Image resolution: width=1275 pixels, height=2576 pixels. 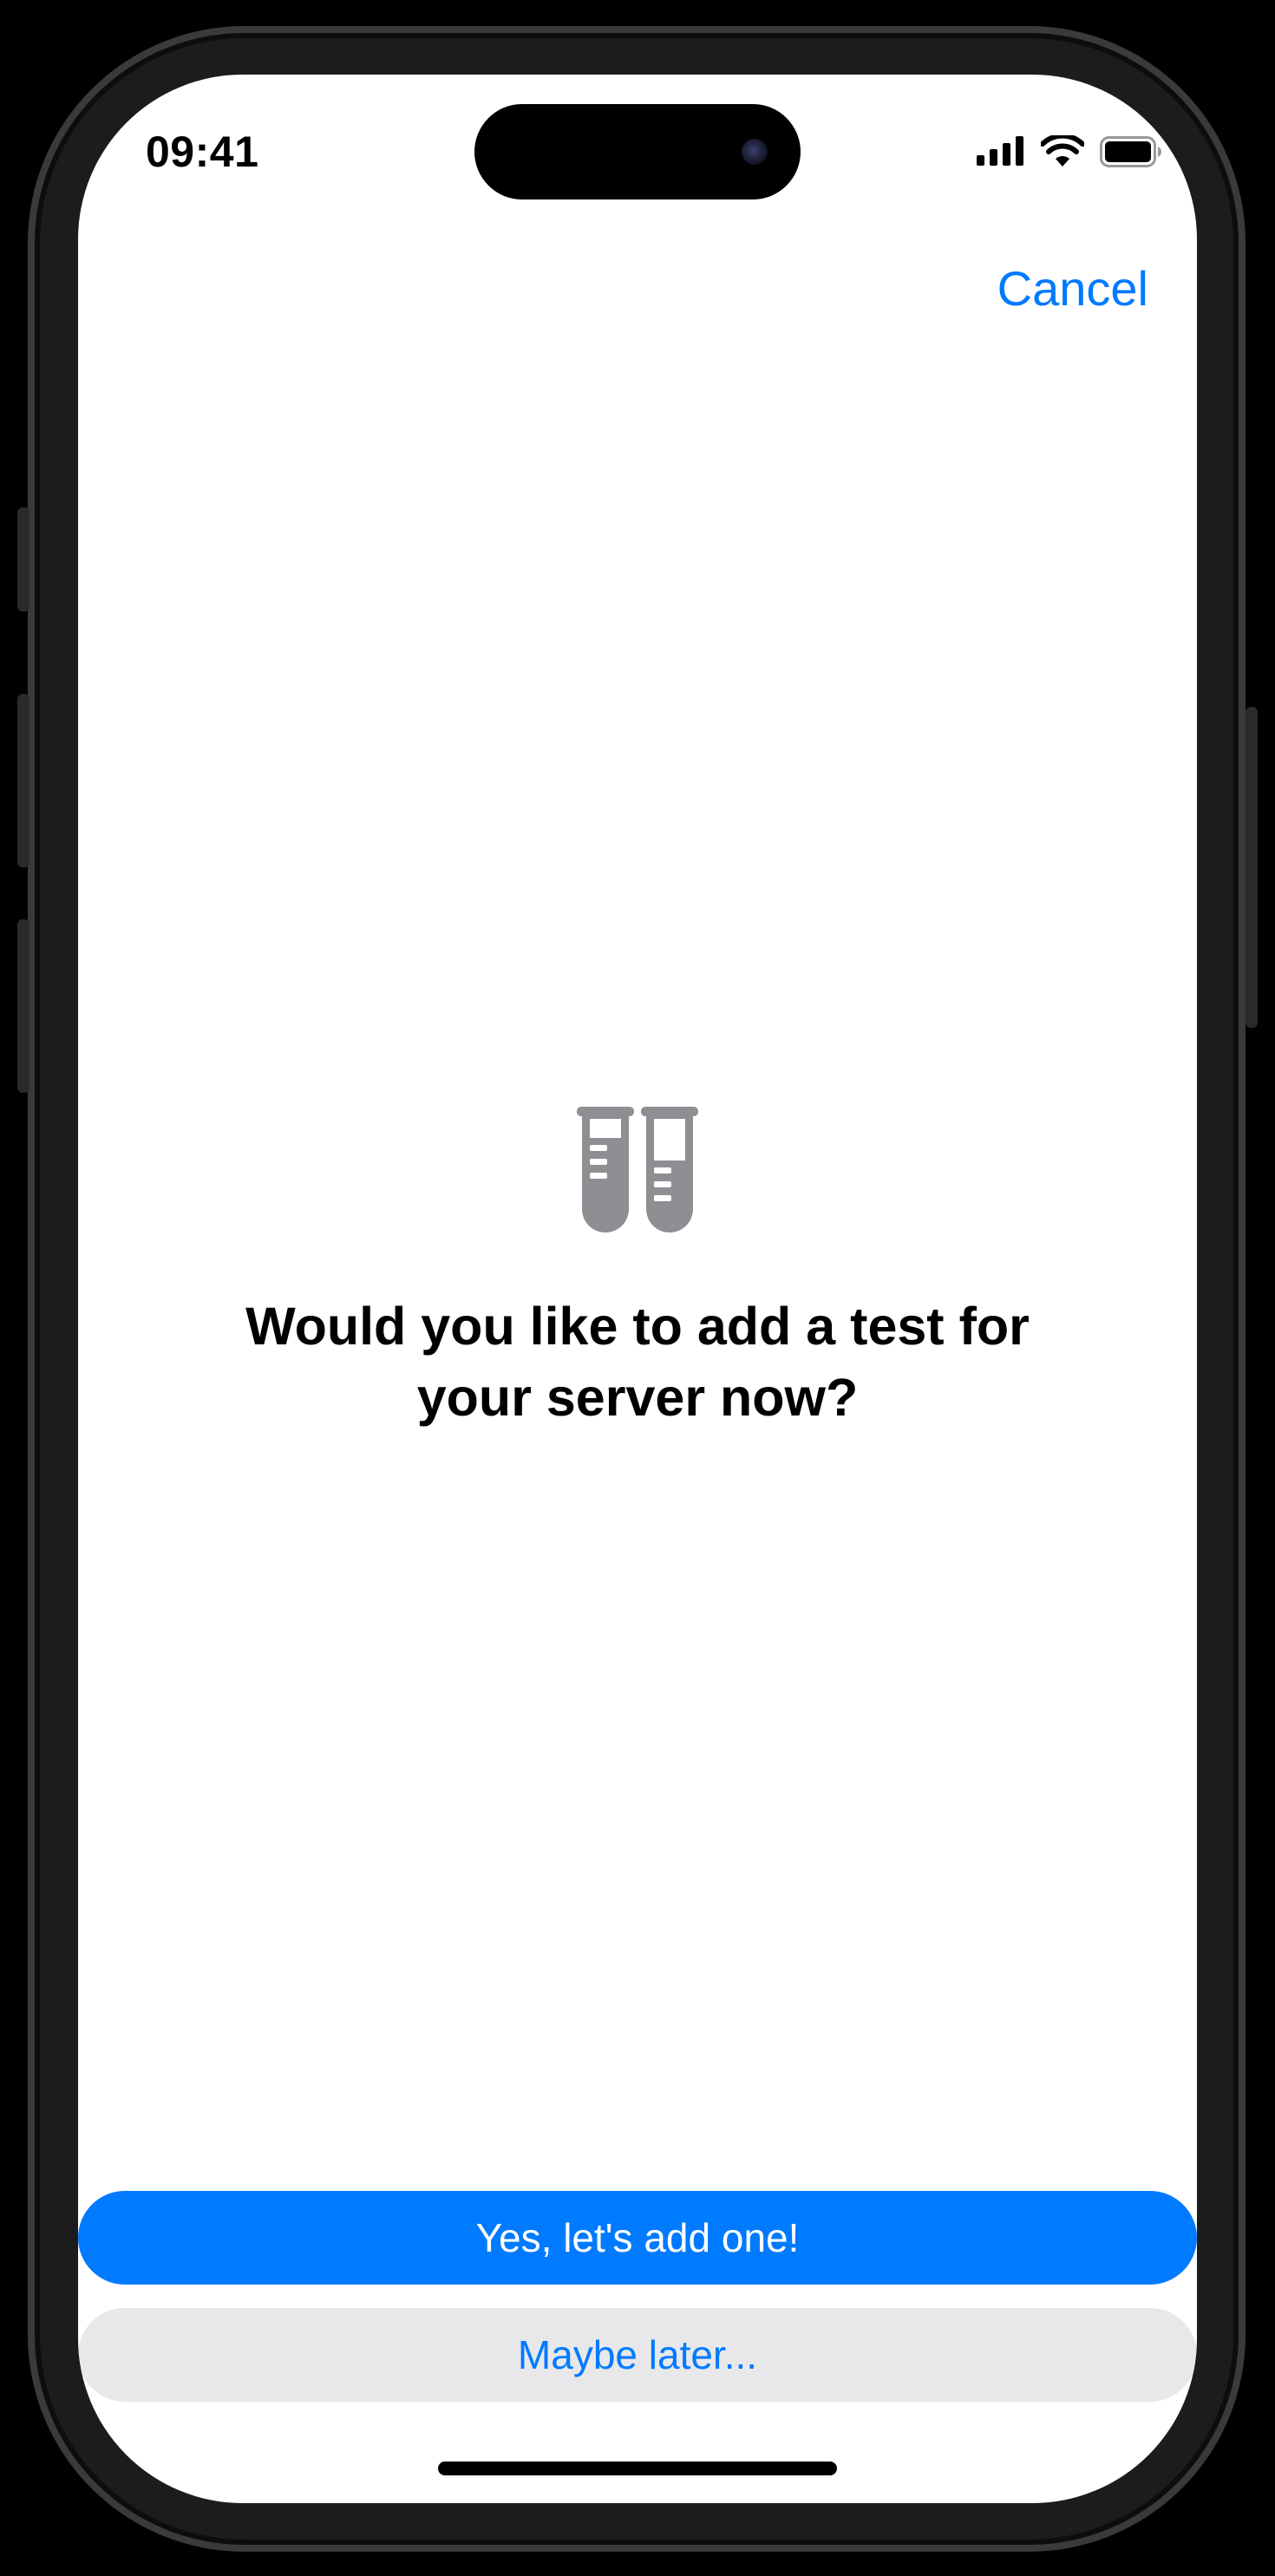 What do you see at coordinates (1062, 151) in the screenshot?
I see `wifi-icon` at bounding box center [1062, 151].